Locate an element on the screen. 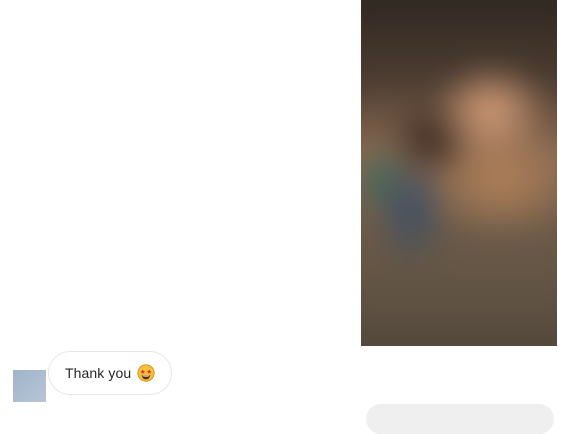  incoming-message-bubble: Thank you is located at coordinates (110, 373).